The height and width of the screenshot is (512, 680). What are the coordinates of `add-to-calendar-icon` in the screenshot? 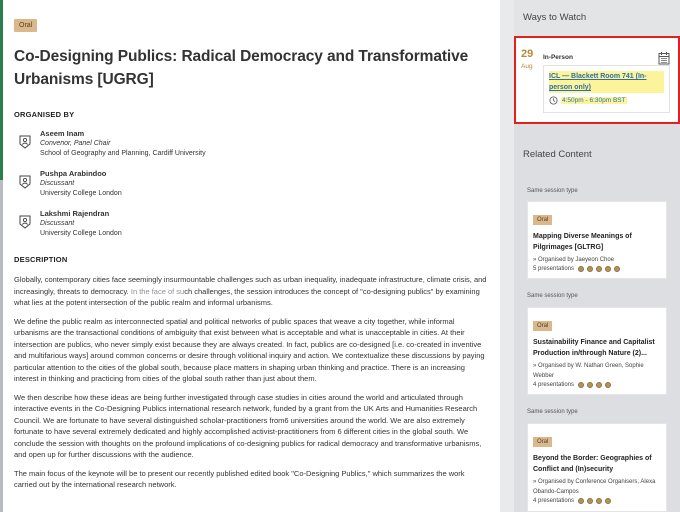 It's located at (664, 58).